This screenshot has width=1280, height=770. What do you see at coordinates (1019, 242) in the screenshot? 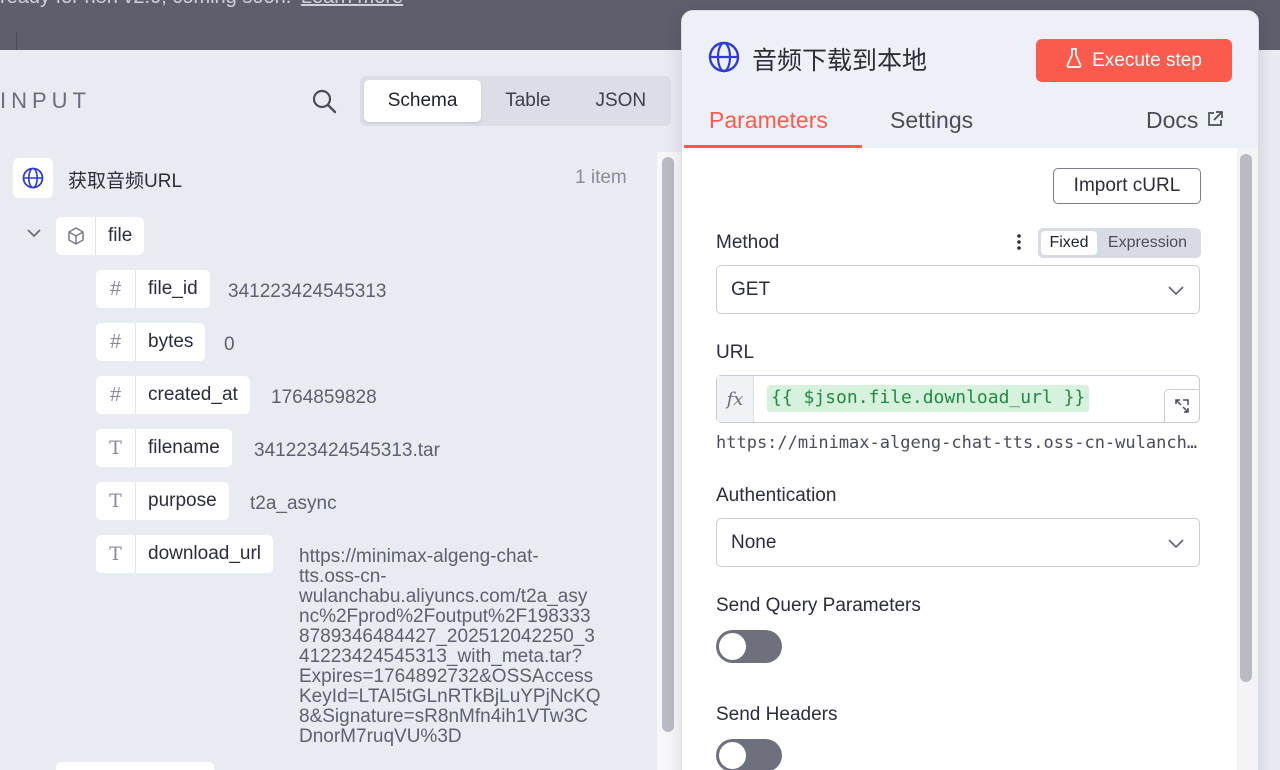
I see `more-options-icon` at bounding box center [1019, 242].